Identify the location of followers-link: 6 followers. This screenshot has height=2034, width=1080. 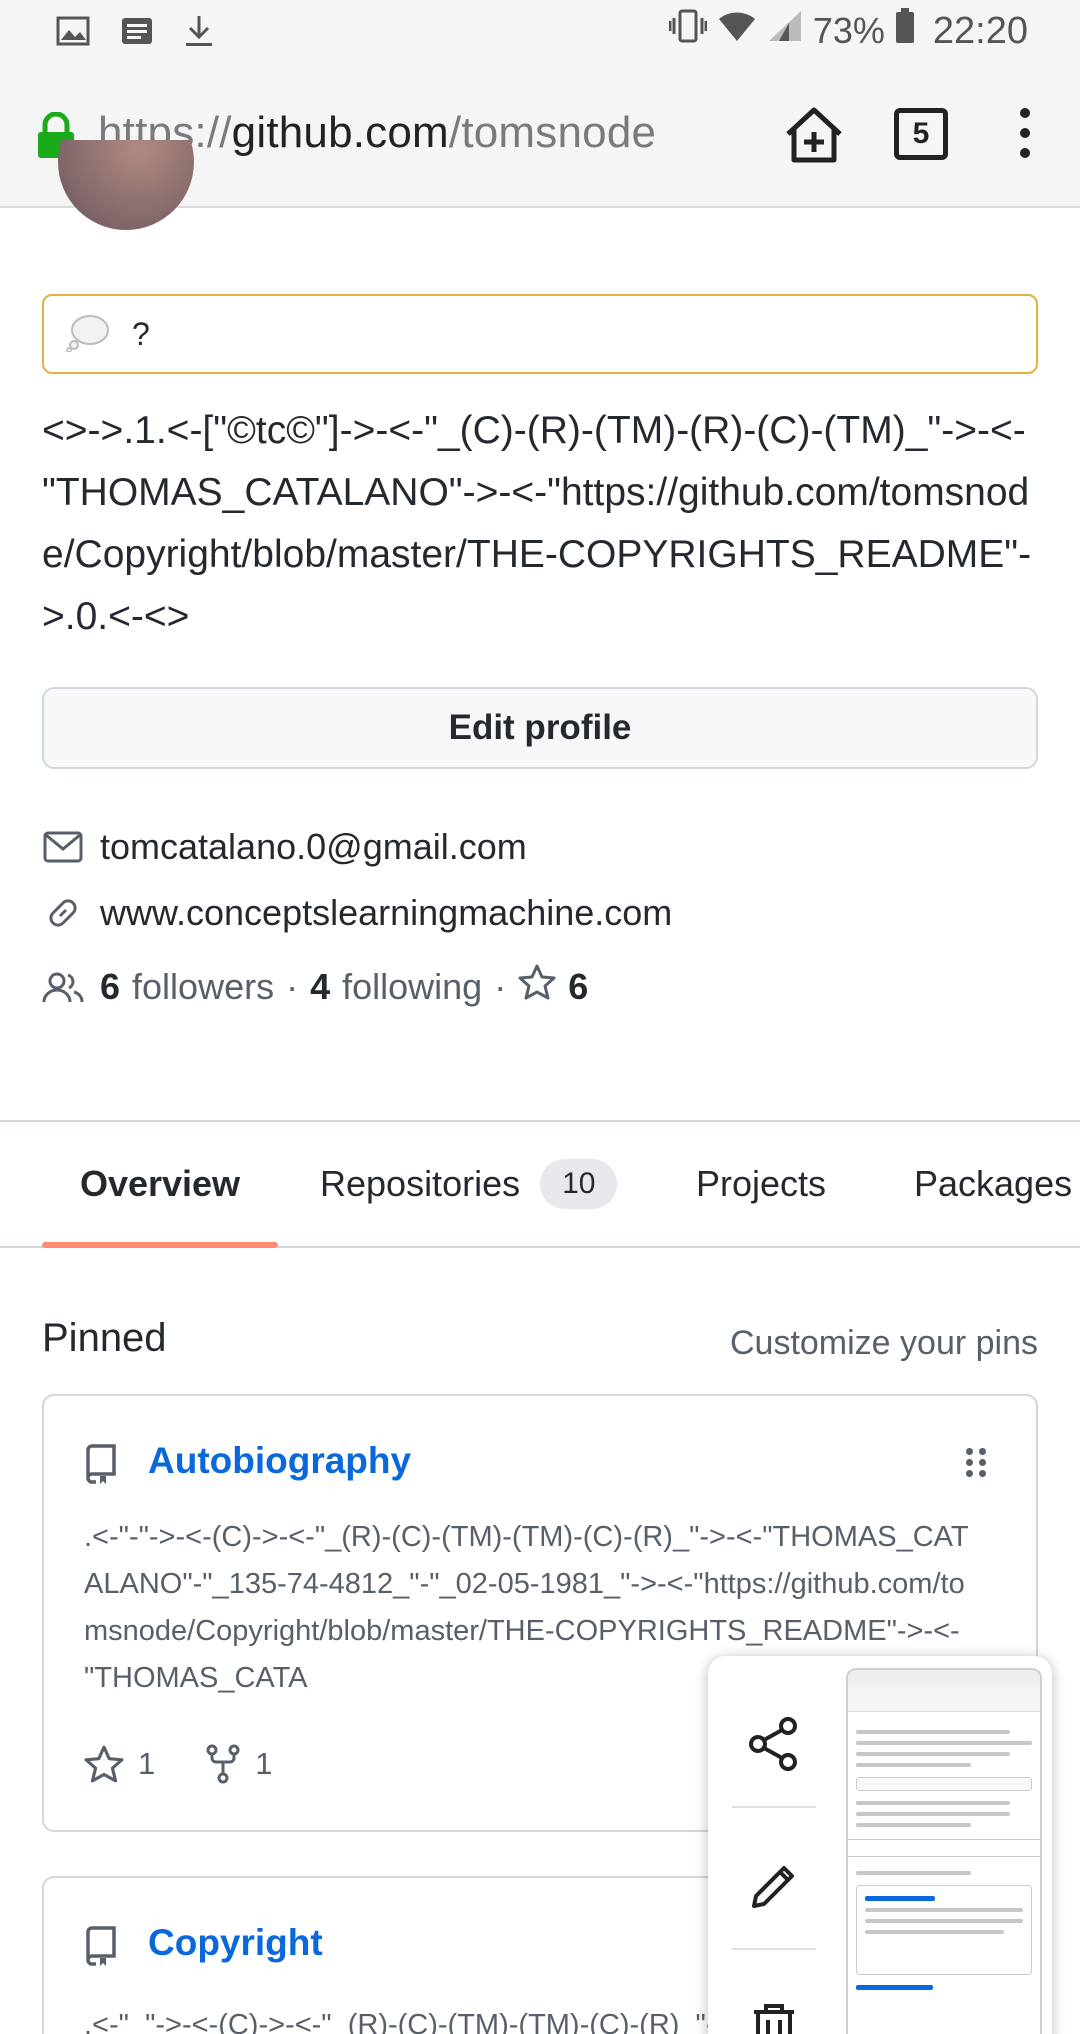
(187, 987).